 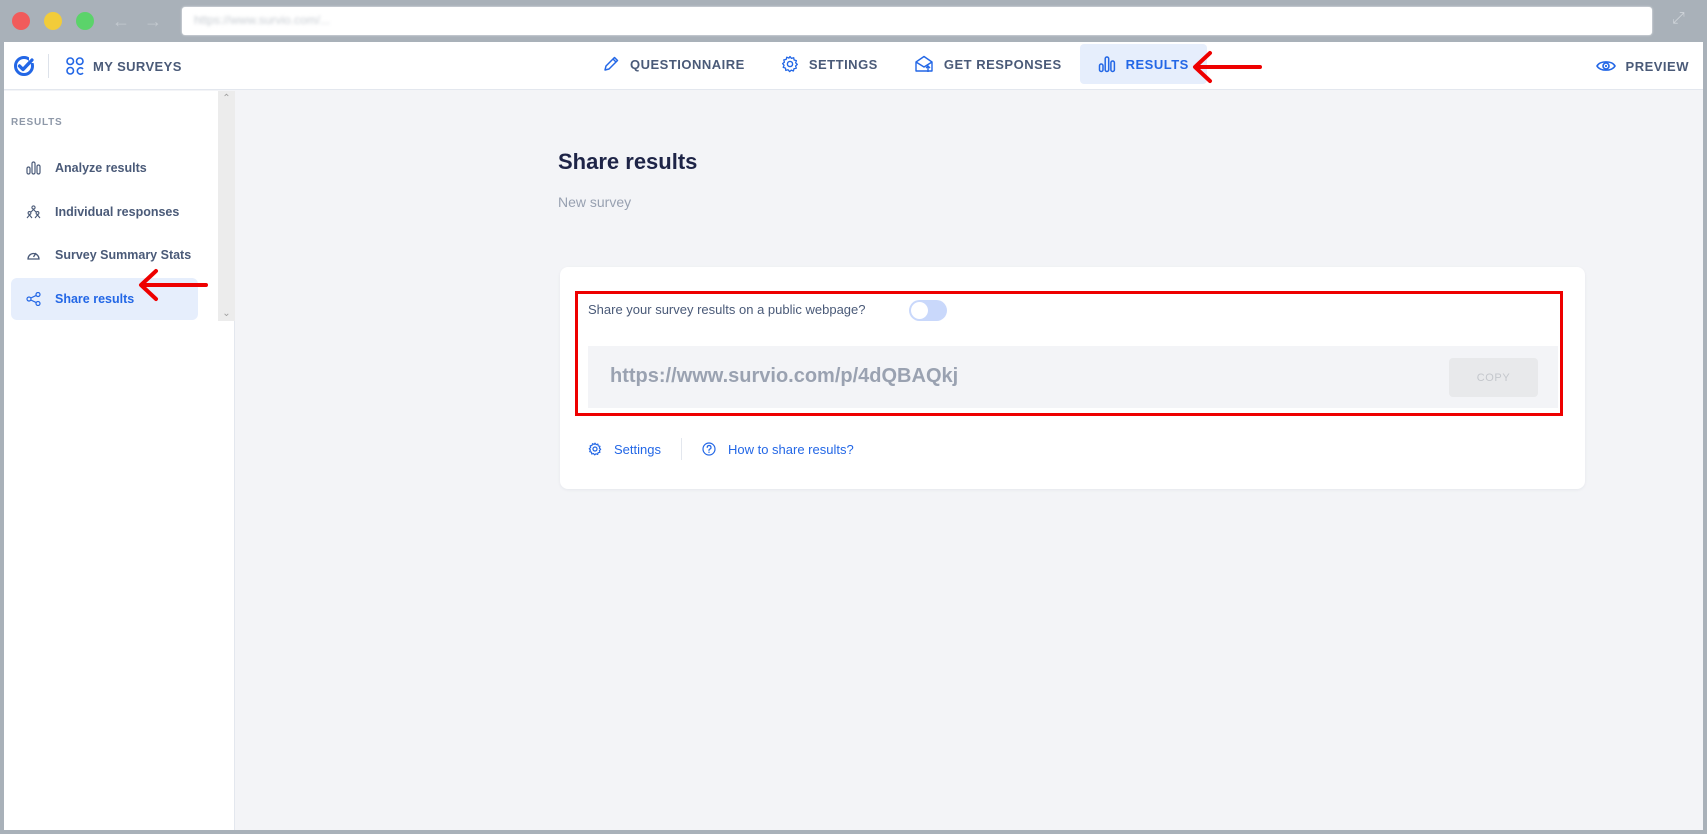 What do you see at coordinates (137, 66) in the screenshot?
I see `my-surveys-label: MY SURVEYS` at bounding box center [137, 66].